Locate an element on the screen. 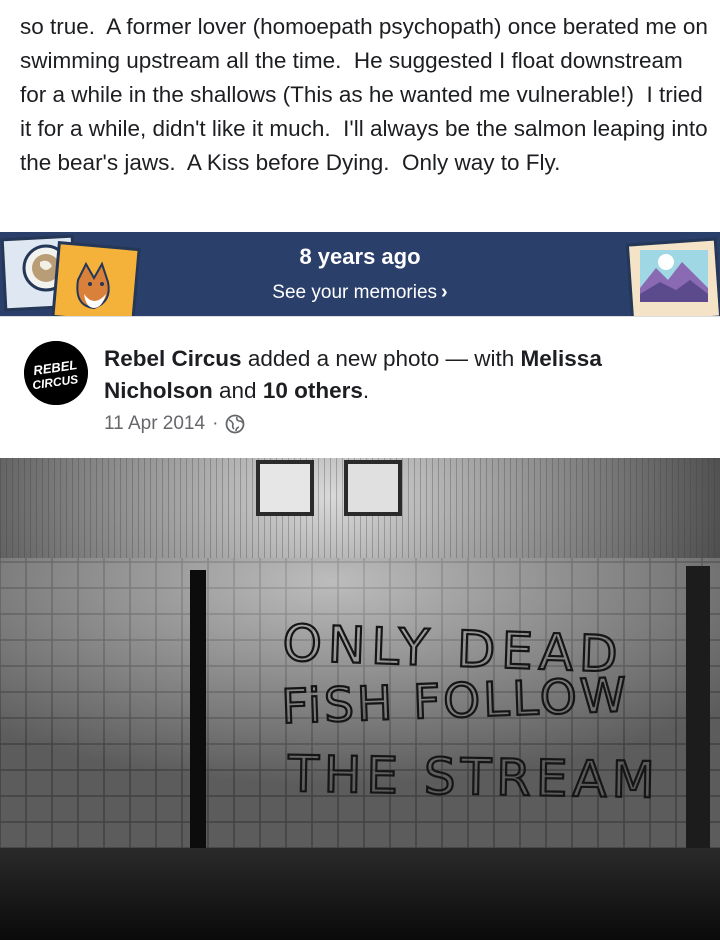 This screenshot has height=940, width=720. graffiti-line-3: THE STREAM is located at coordinates (474, 777).